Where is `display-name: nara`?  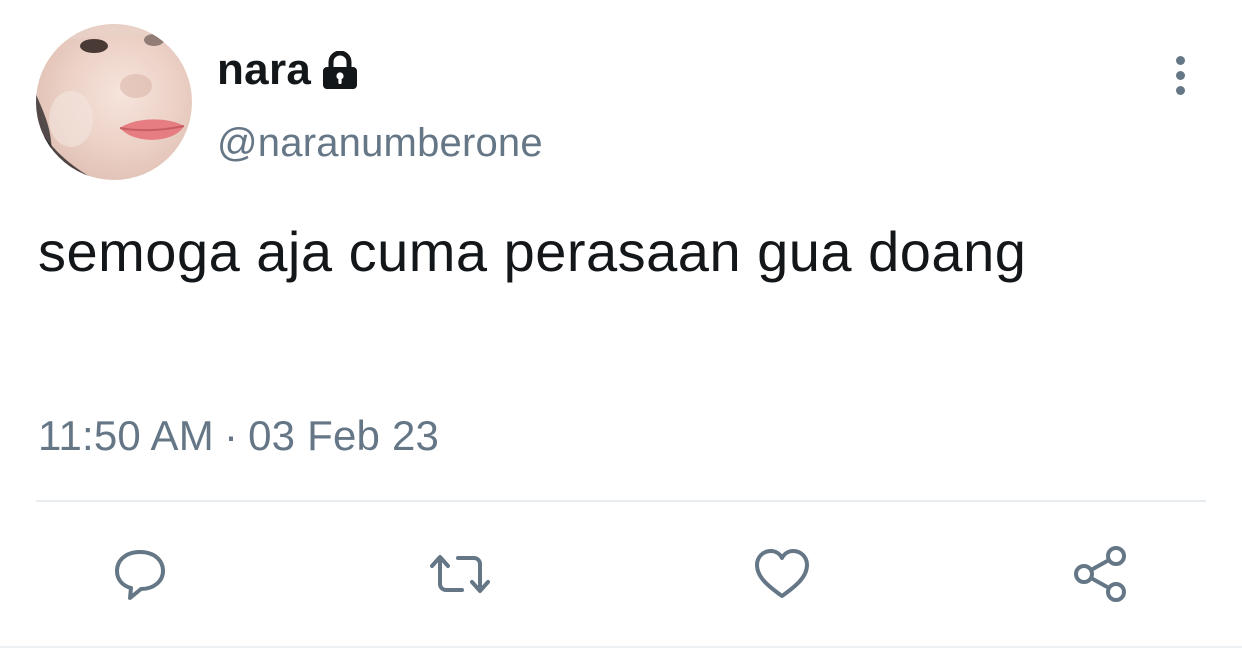
display-name: nara is located at coordinates (264, 70).